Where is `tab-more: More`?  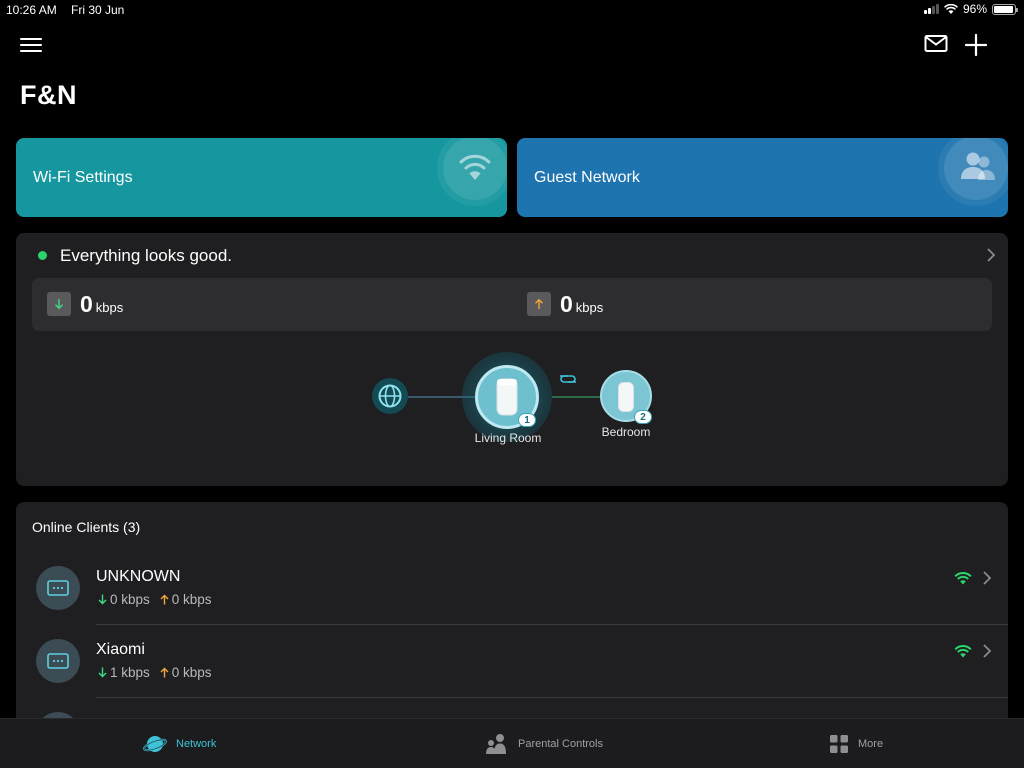 tab-more: More is located at coordinates (856, 743).